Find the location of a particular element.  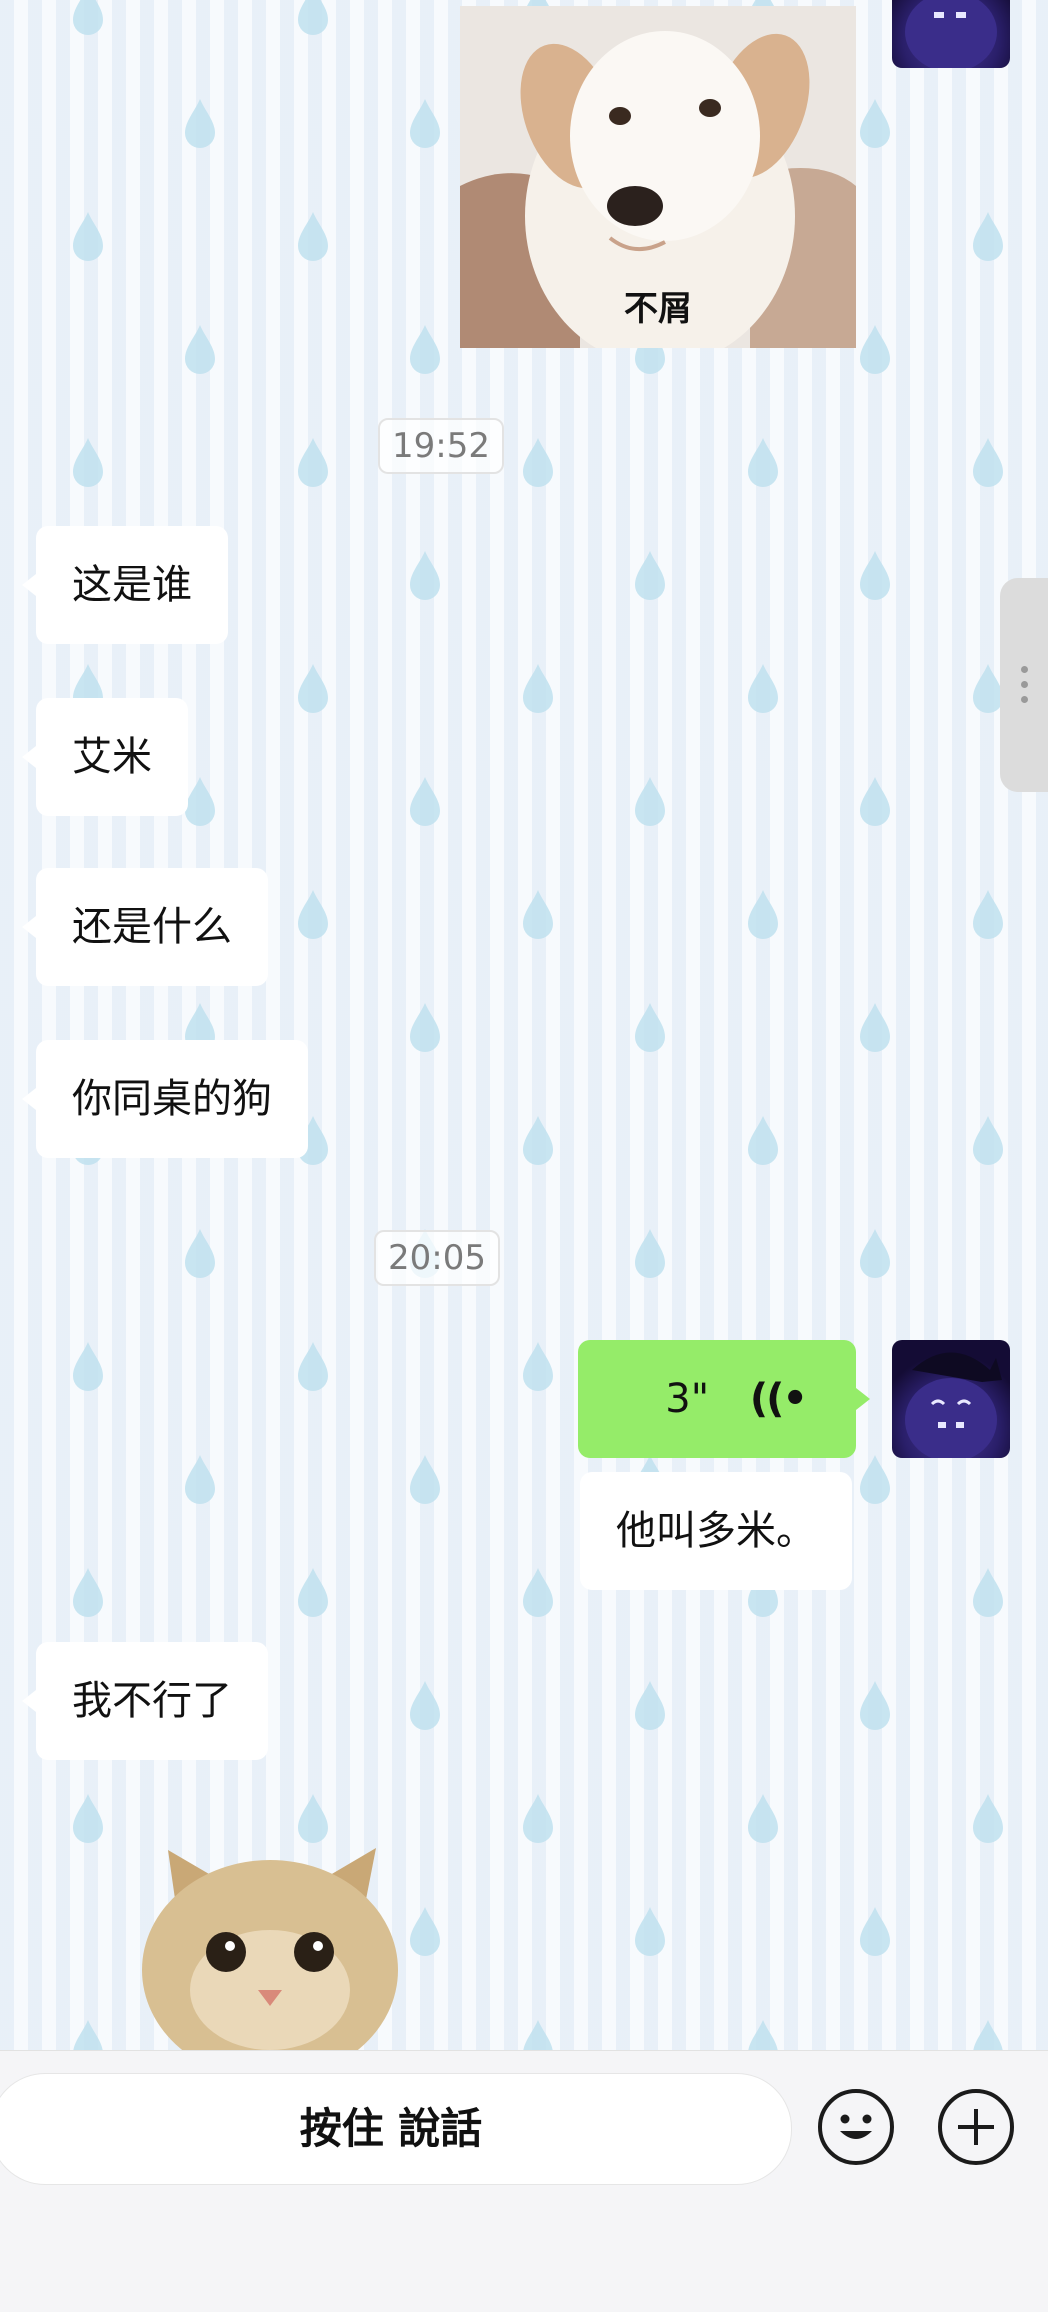

timestamp-1952: 19:52 is located at coordinates (441, 446).